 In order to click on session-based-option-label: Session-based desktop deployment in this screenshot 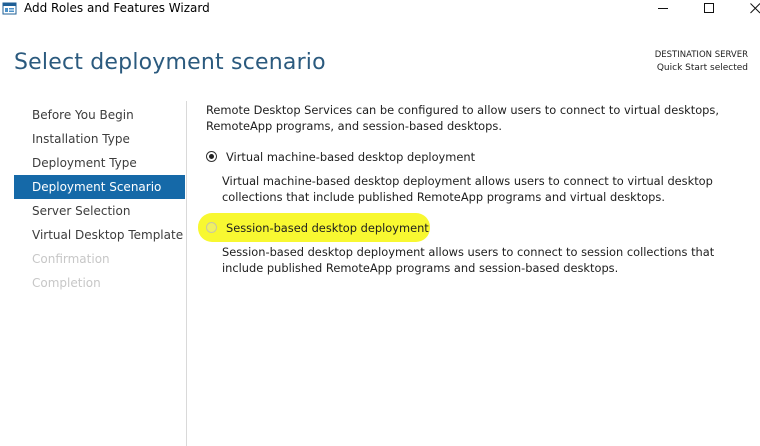, I will do `click(327, 228)`.